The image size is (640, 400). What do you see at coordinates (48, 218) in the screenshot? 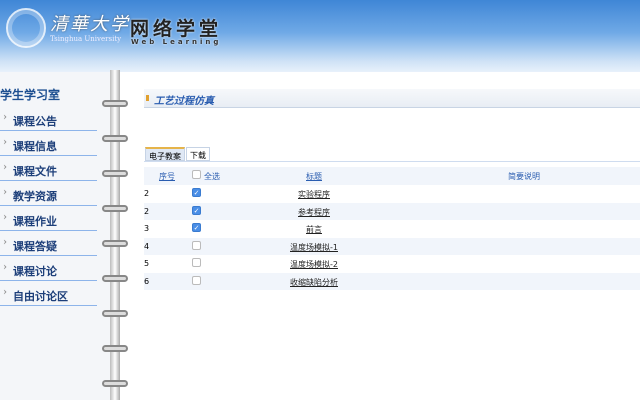
I see `sidebar-item: 课程作业` at bounding box center [48, 218].